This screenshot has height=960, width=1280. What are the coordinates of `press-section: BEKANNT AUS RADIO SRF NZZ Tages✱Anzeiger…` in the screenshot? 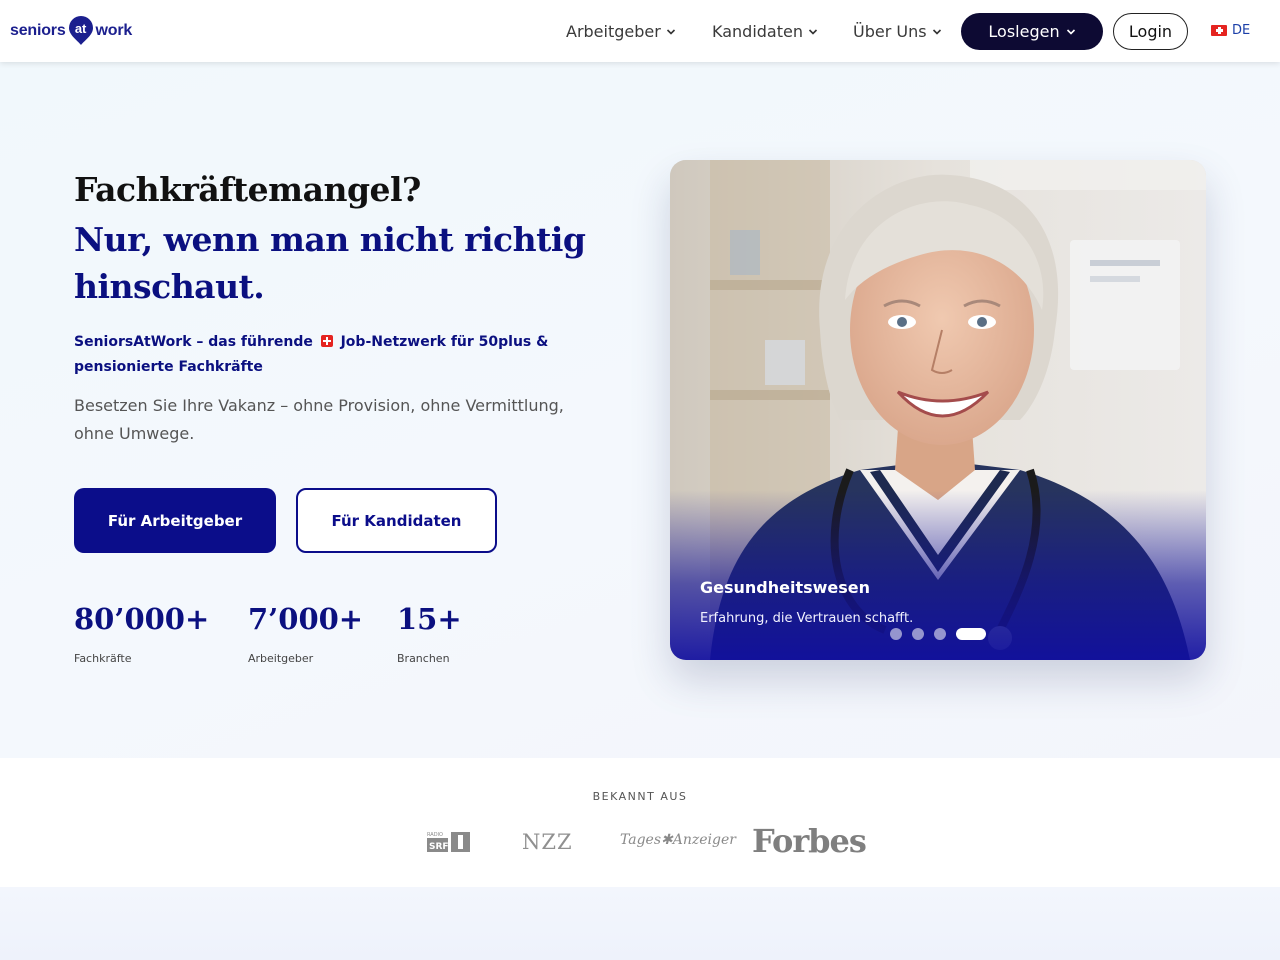 It's located at (640, 822).